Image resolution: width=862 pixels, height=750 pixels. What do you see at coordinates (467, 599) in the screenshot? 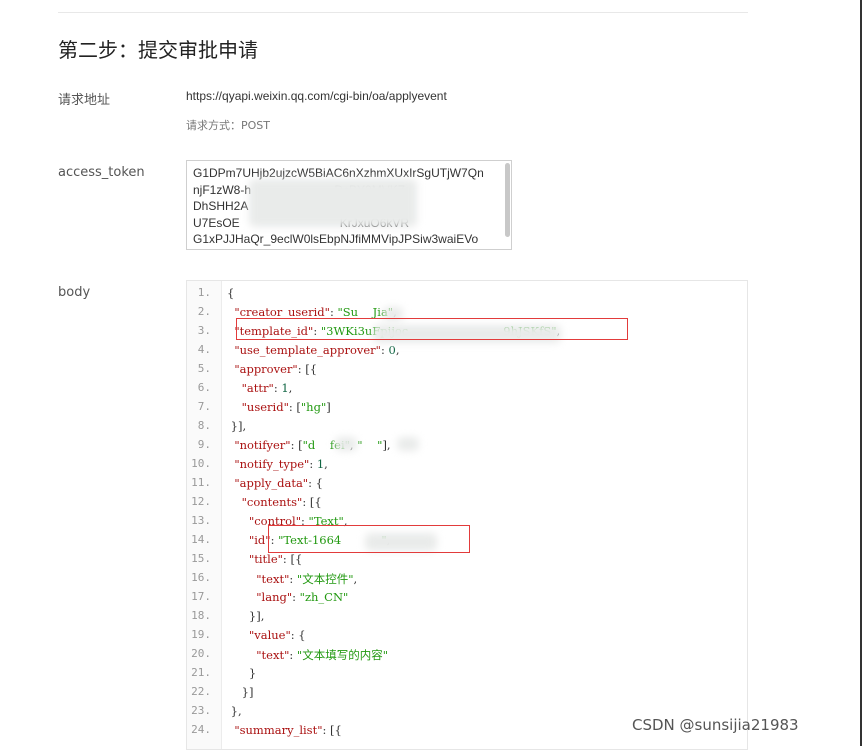
I see `code-line: 17. "lang": "zh_CN"` at bounding box center [467, 599].